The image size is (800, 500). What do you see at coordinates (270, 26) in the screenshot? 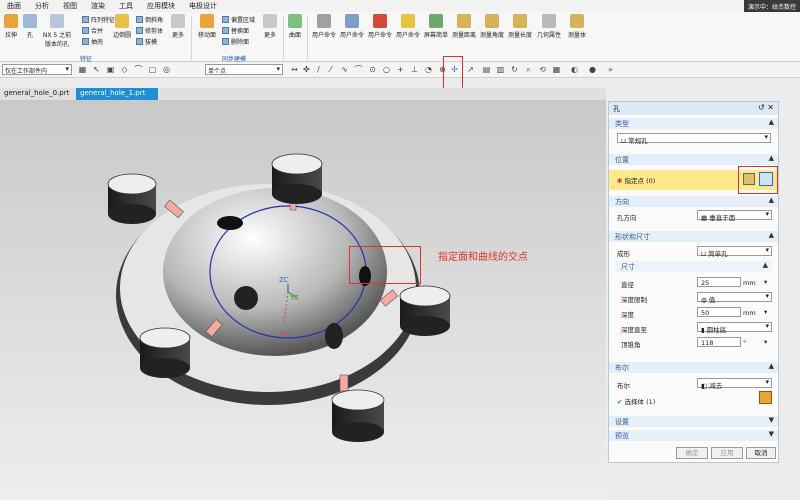
I see `sync-more-button: 更多` at bounding box center [270, 26].